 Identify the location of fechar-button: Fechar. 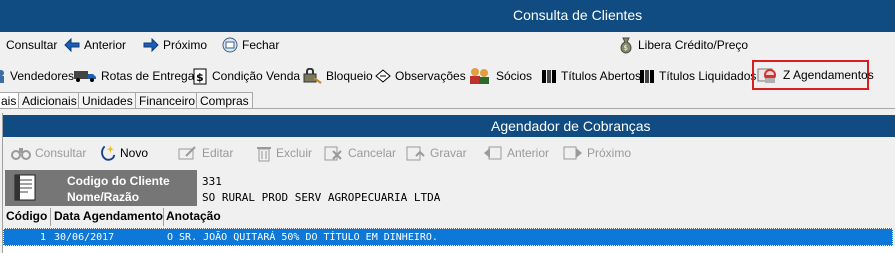
(250, 45).